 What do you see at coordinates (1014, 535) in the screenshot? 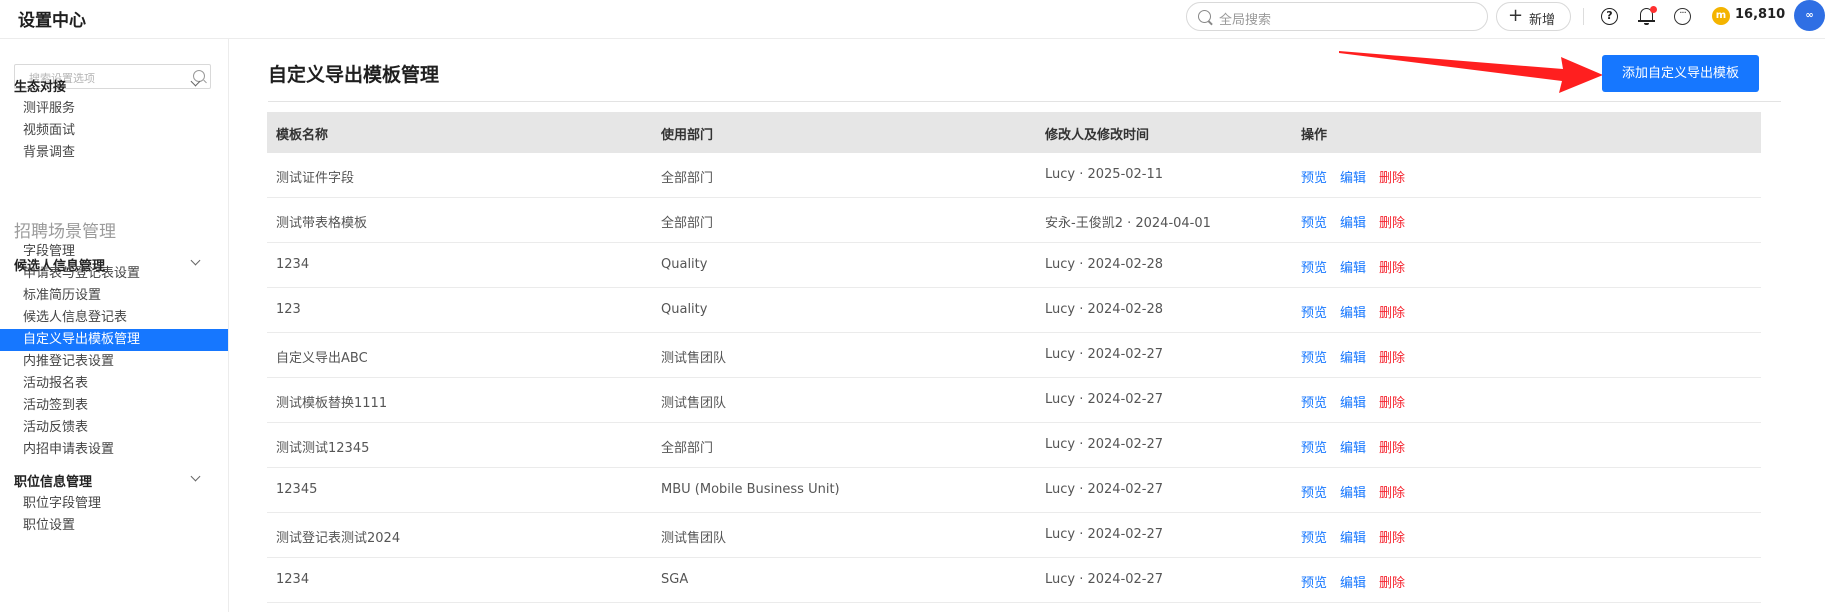
I see `table-row: 测试登记表测试2024 测试售团队 Lucy · 2024-02-27 预览 编辑 删除` at bounding box center [1014, 535].